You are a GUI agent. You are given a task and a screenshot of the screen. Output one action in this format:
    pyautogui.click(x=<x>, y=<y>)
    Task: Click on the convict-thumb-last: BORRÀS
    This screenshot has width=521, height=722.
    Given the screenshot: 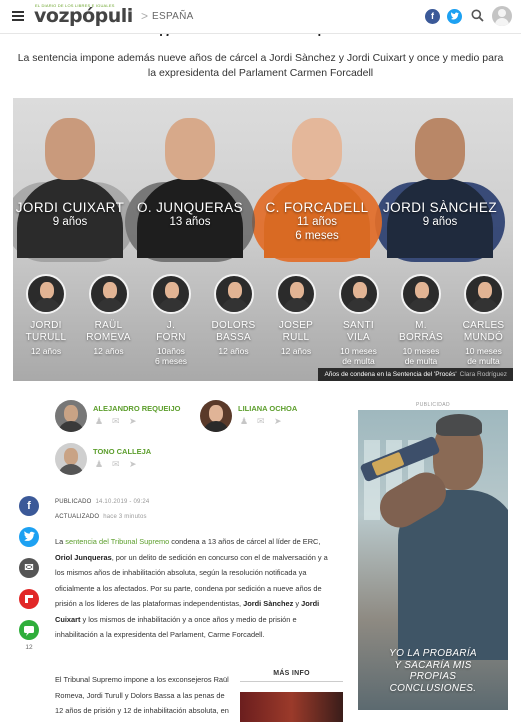 What is the action you would take?
    pyautogui.click(x=421, y=337)
    